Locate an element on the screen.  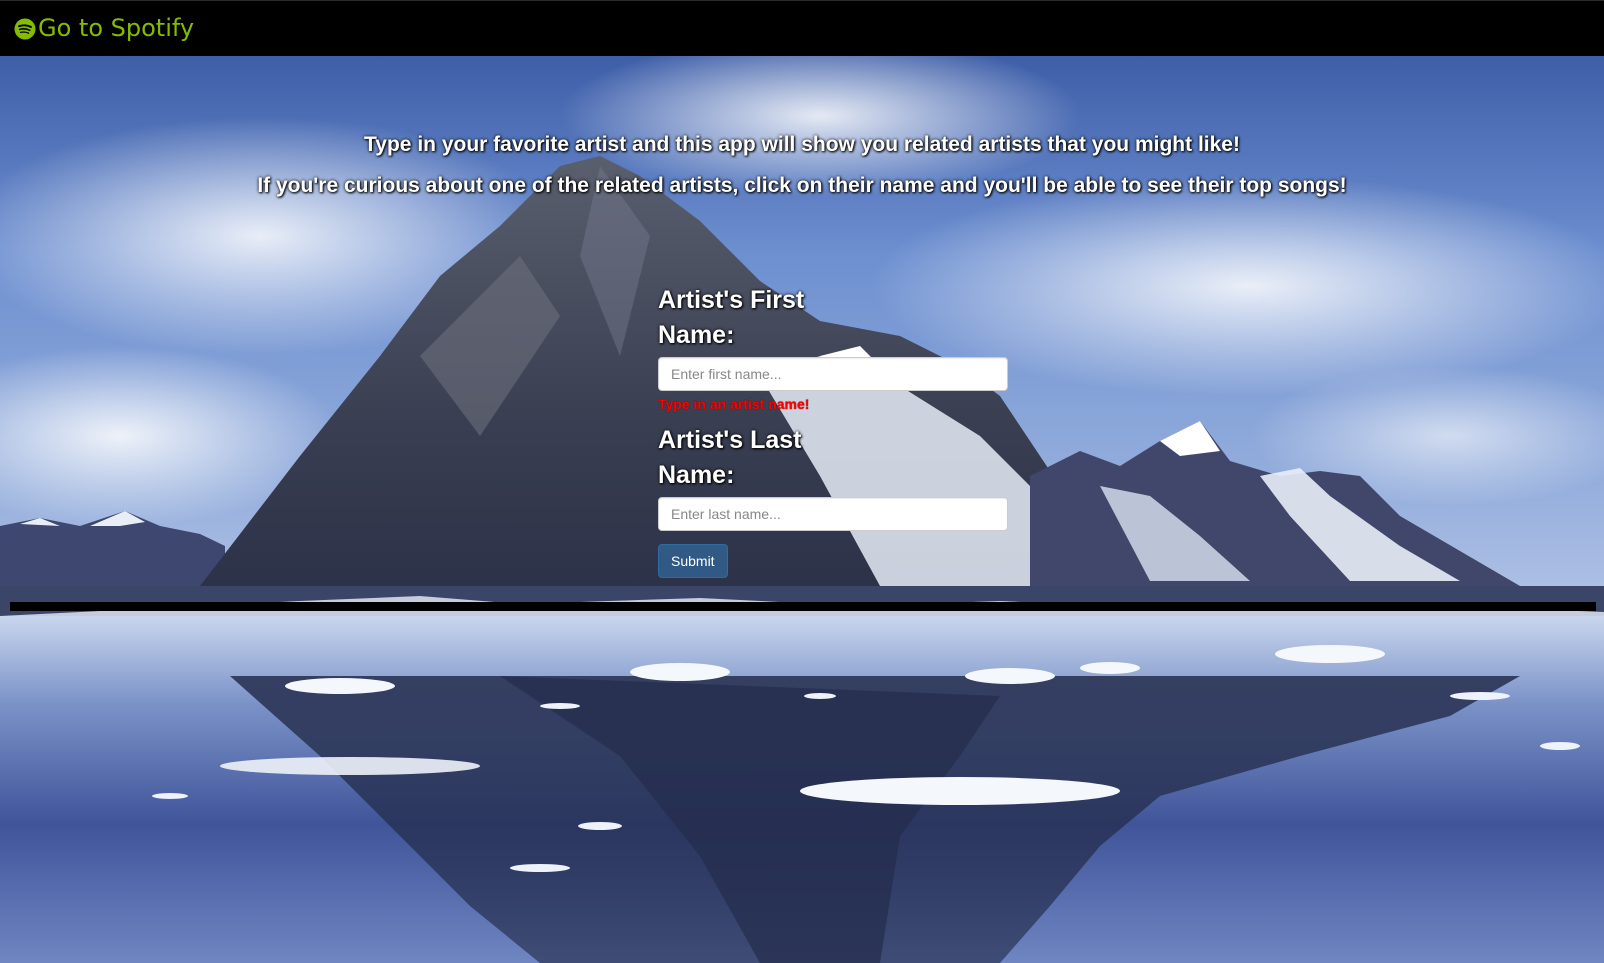
first-name-input is located at coordinates (833, 374).